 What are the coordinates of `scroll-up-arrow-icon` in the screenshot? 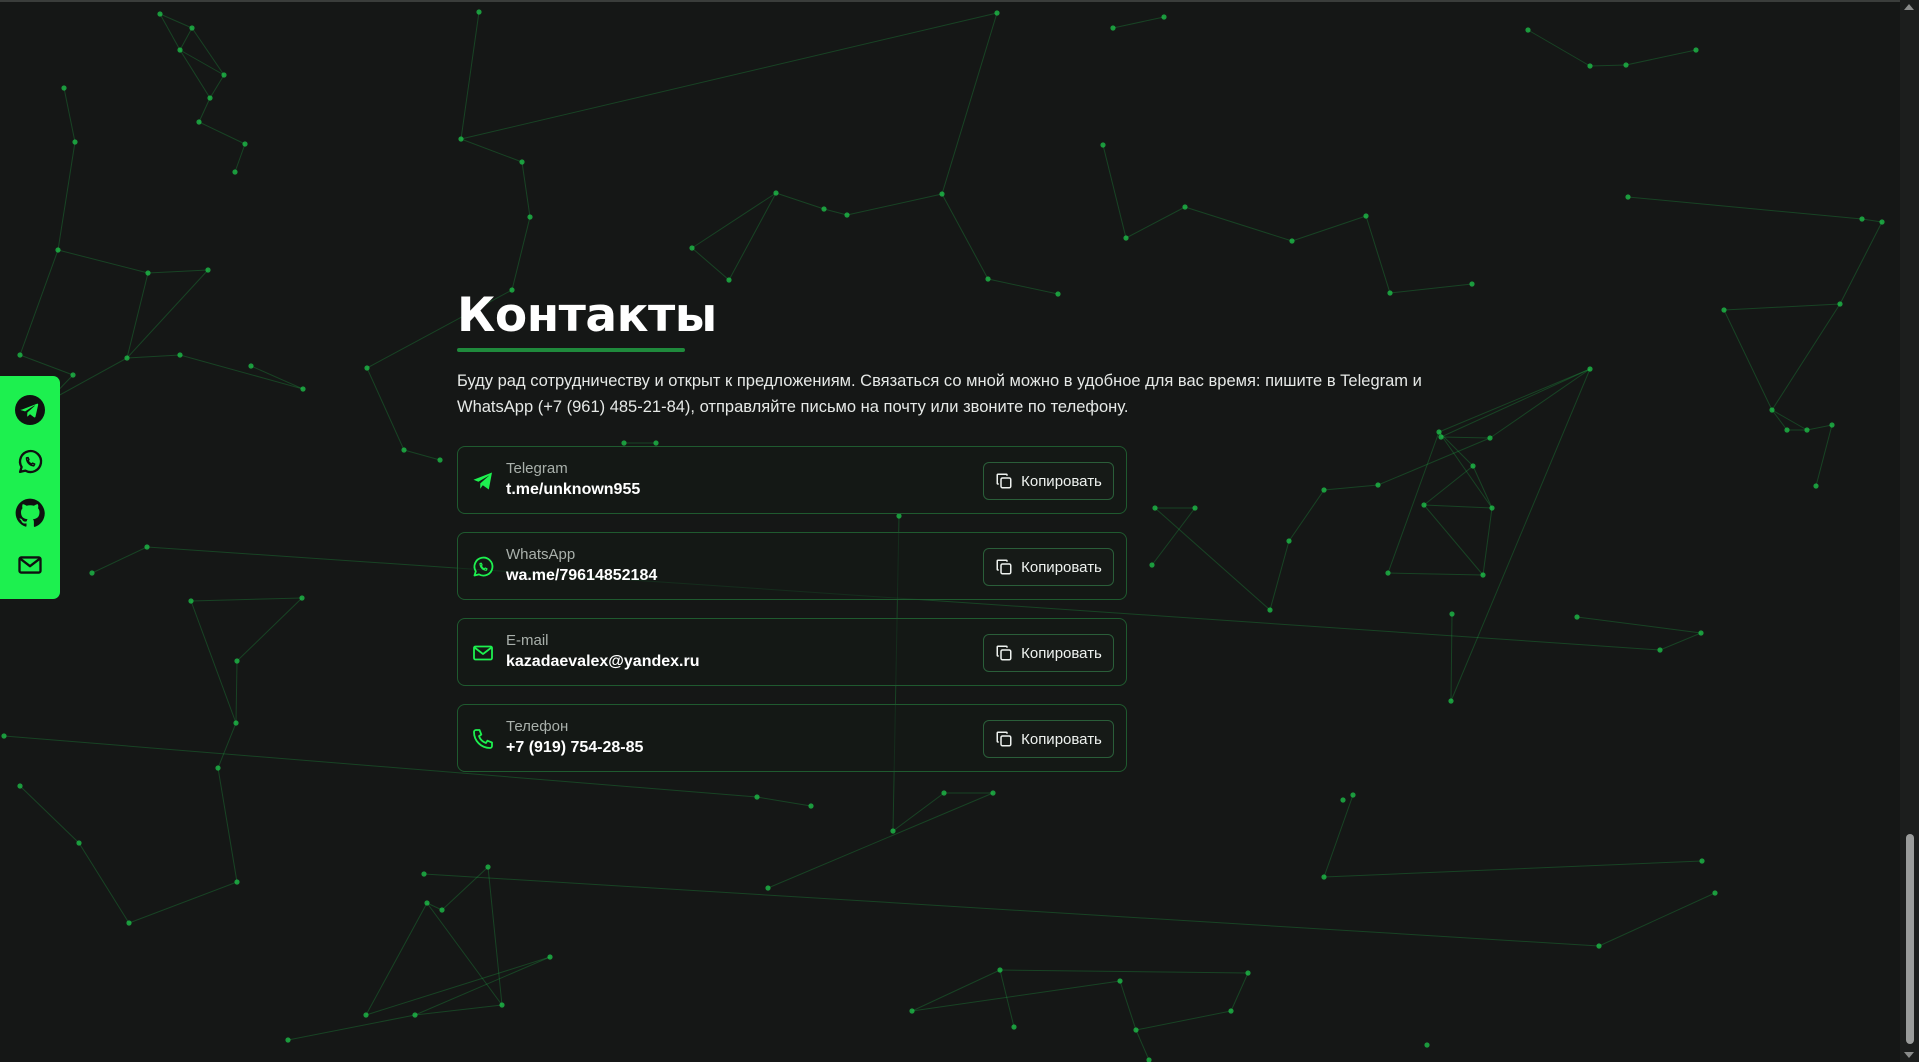 It's located at (1909, 7).